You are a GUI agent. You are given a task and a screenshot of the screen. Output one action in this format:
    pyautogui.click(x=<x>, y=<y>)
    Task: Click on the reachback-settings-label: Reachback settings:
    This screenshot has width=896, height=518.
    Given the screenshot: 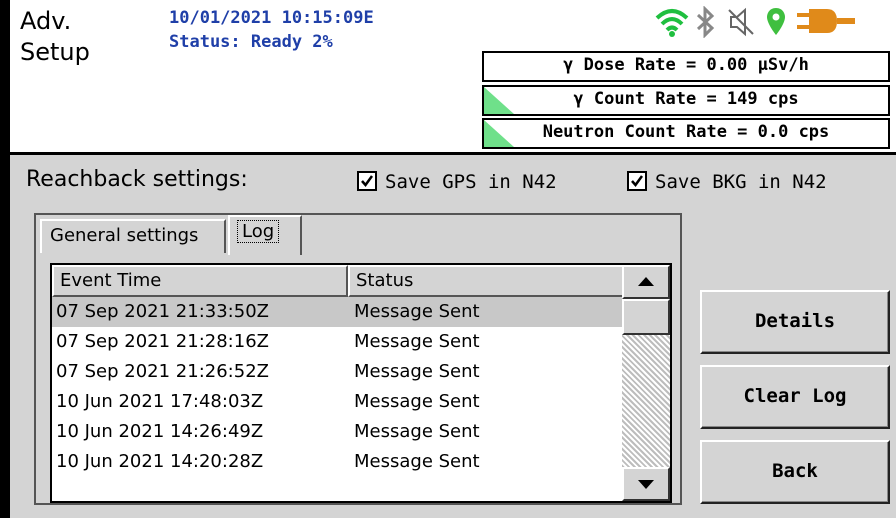 What is the action you would take?
    pyautogui.click(x=137, y=179)
    